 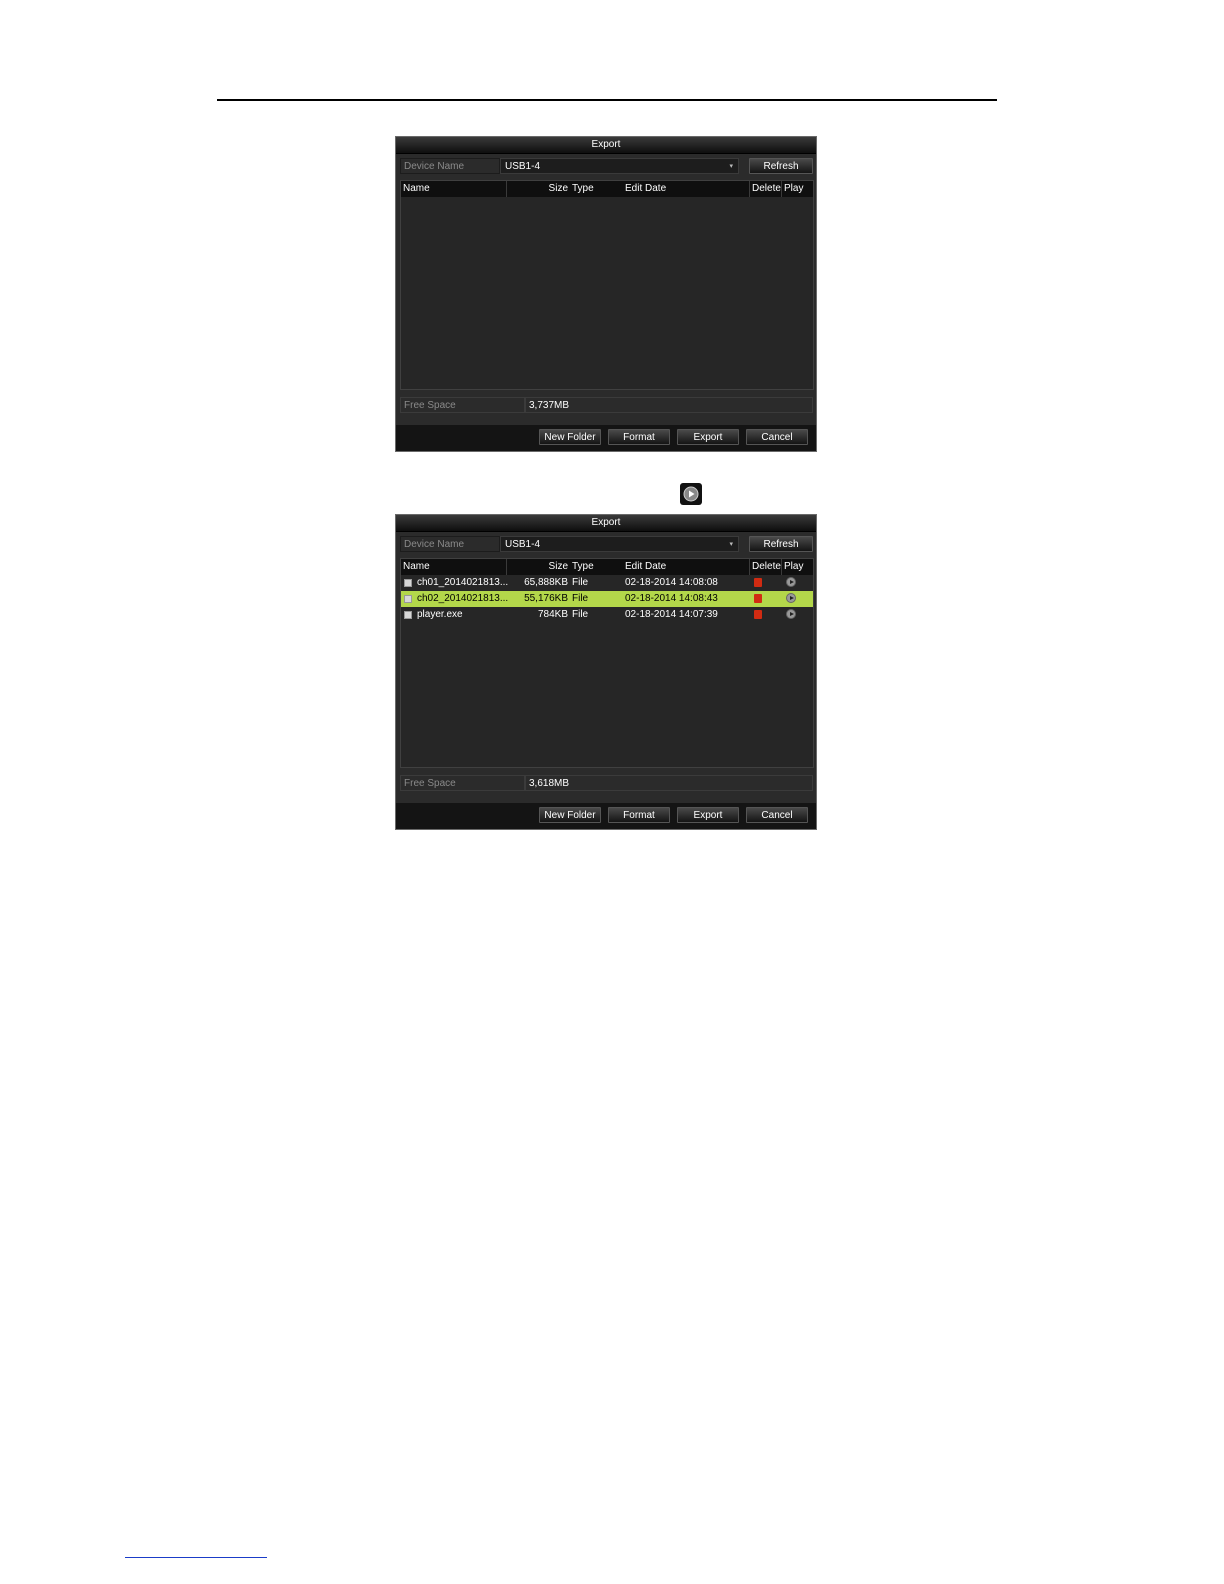 I want to click on play-button, so click(x=792, y=617).